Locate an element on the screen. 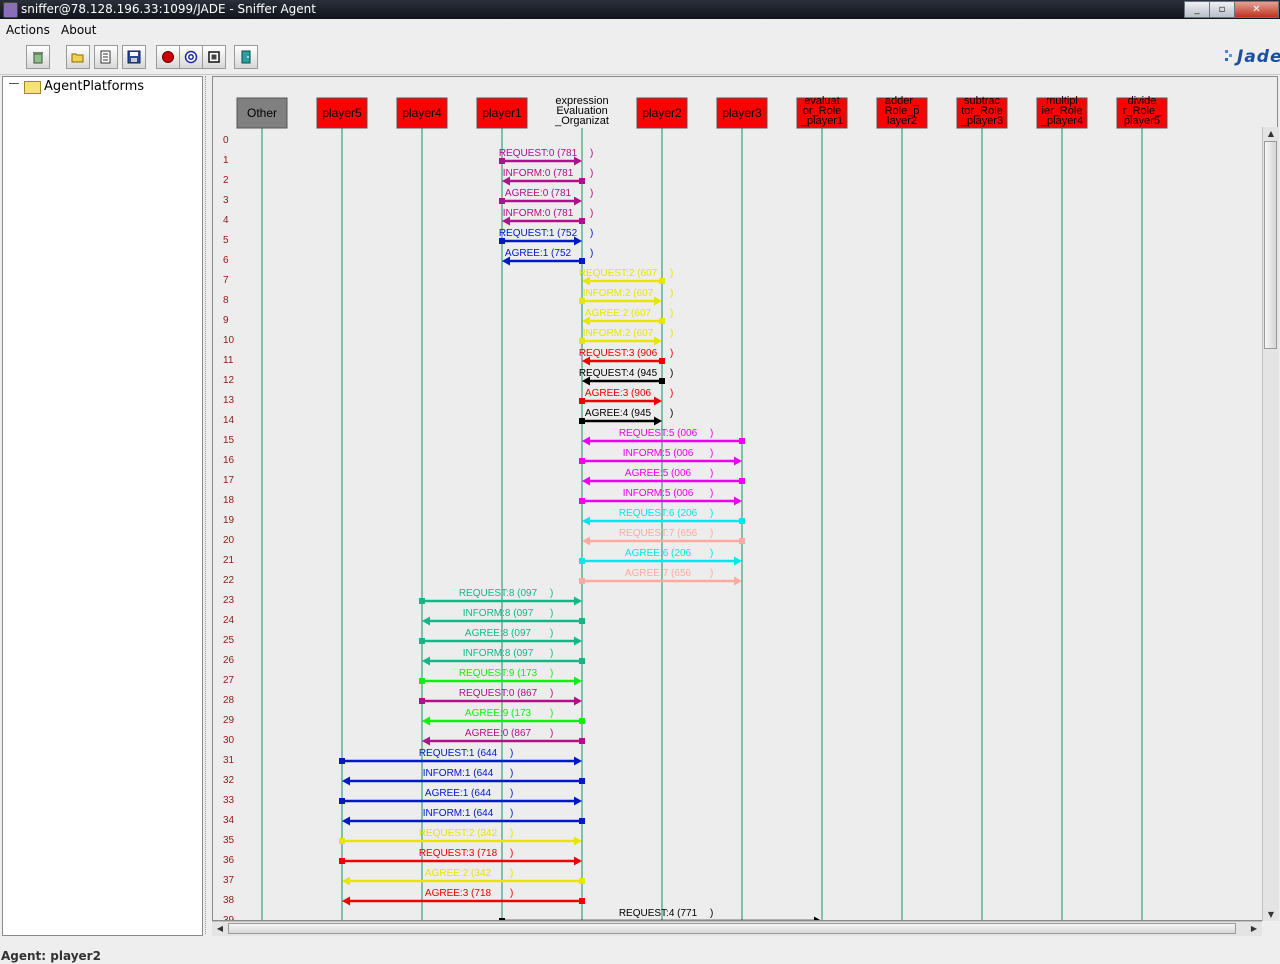  maximize-button: ▫ is located at coordinates (1222, 9).